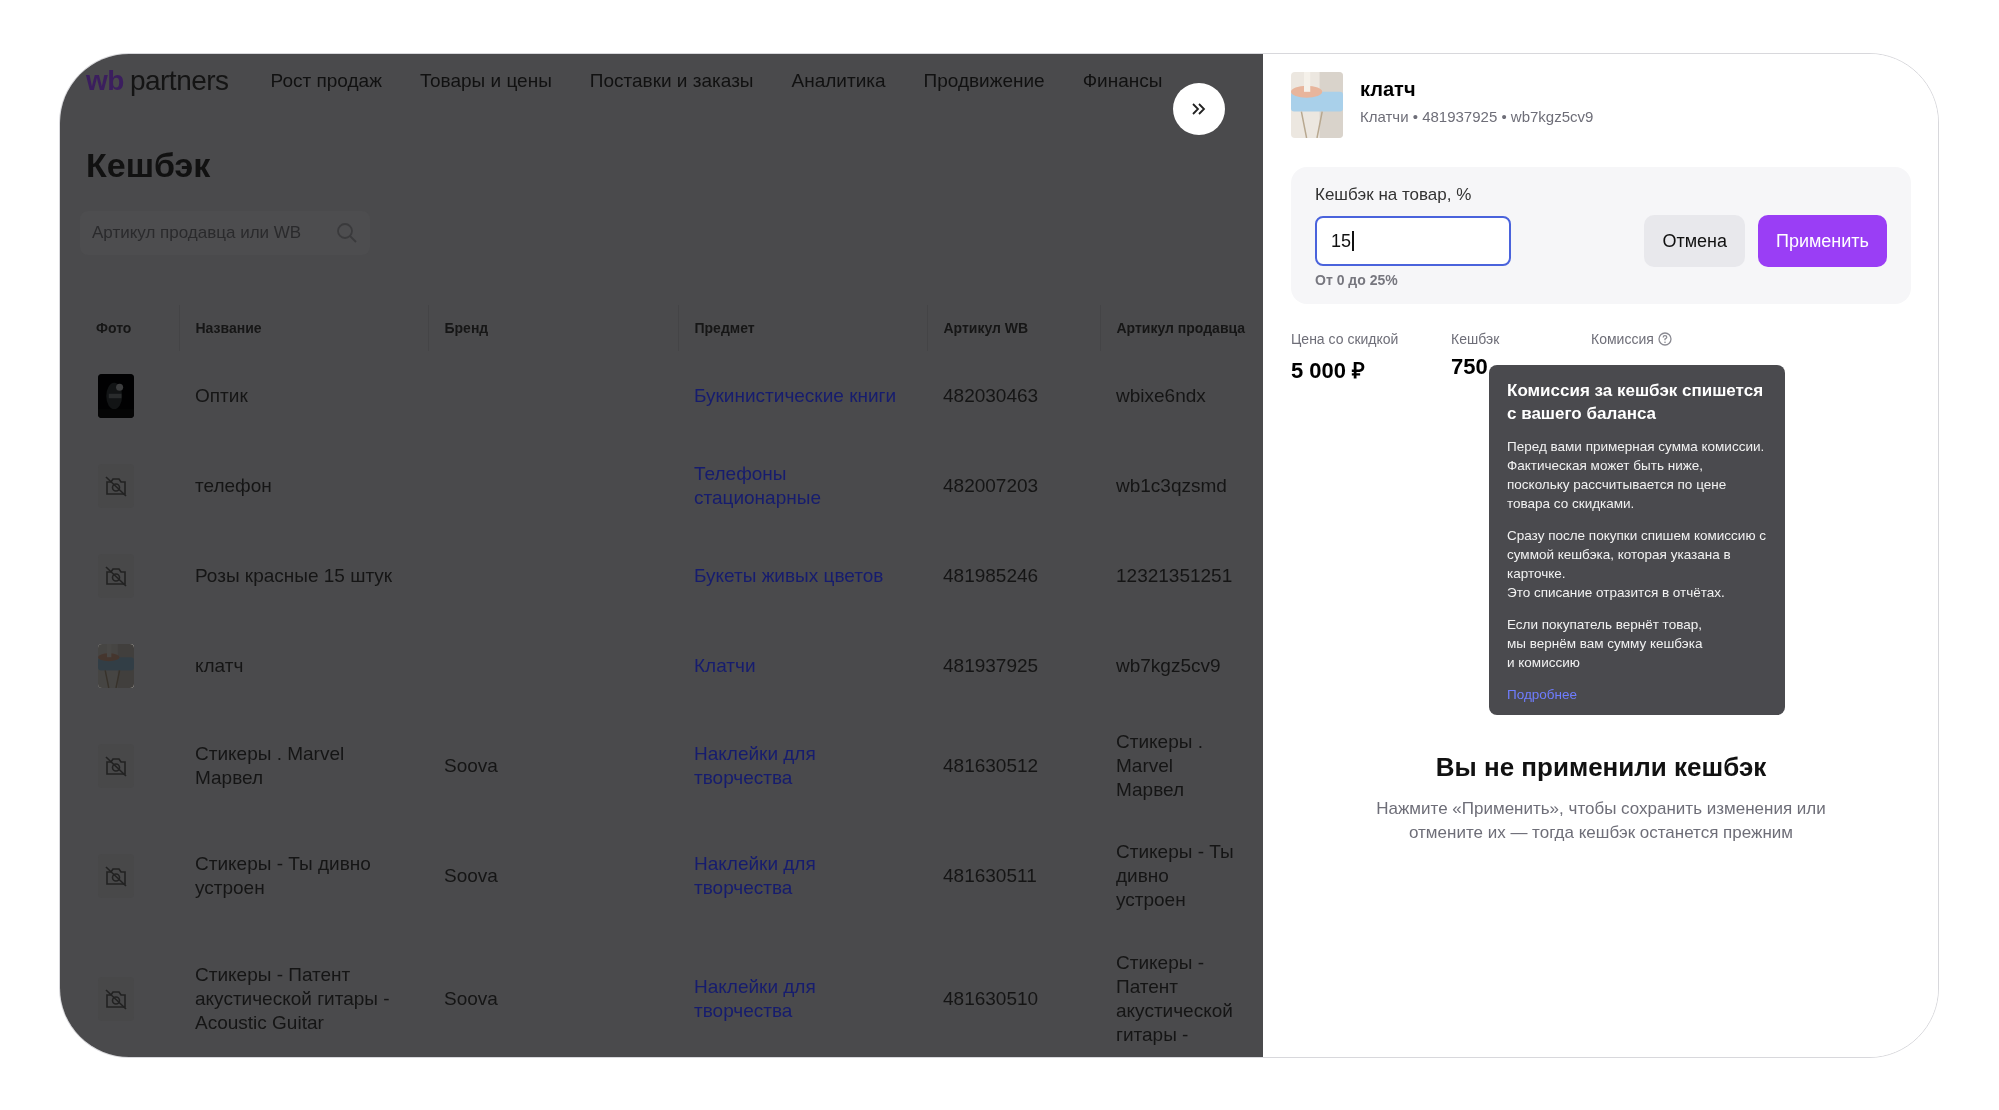  I want to click on seller-article: Стикеры . Marvel Марвел, so click(1160, 766).